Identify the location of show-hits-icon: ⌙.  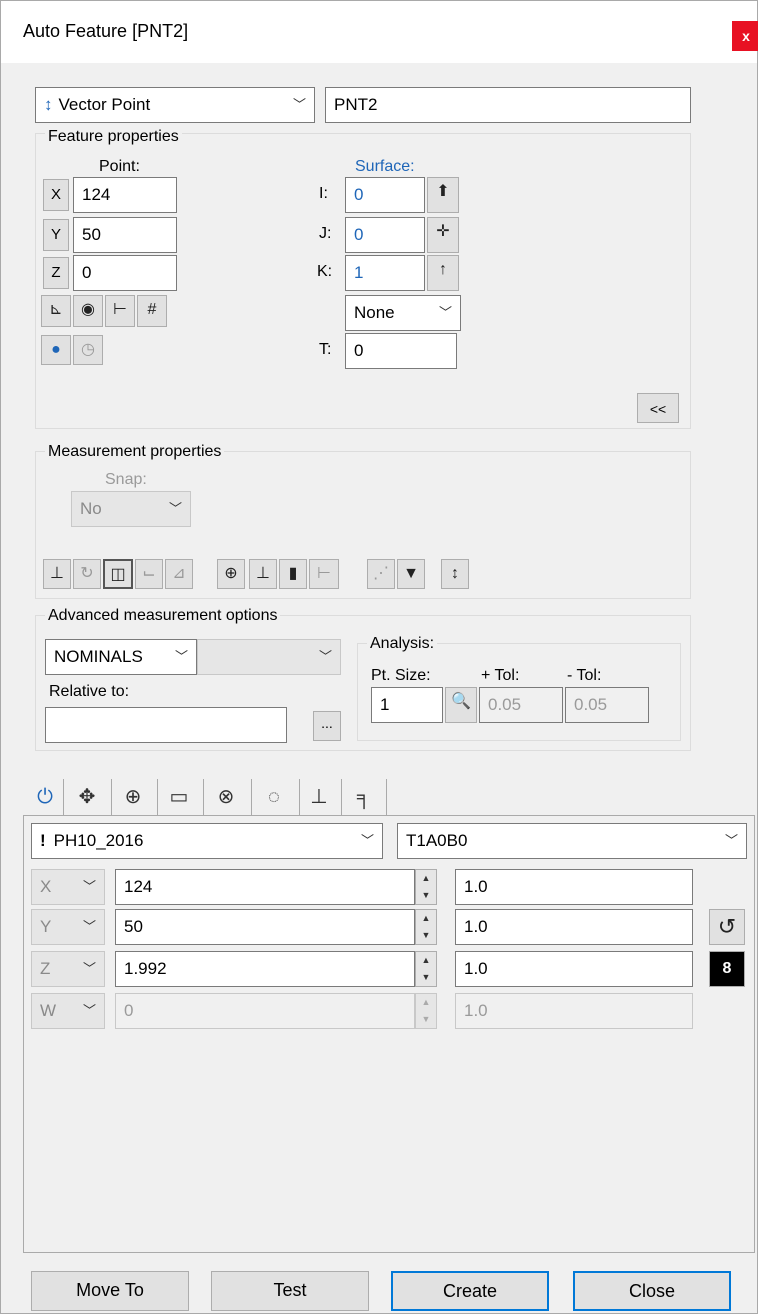
(149, 574).